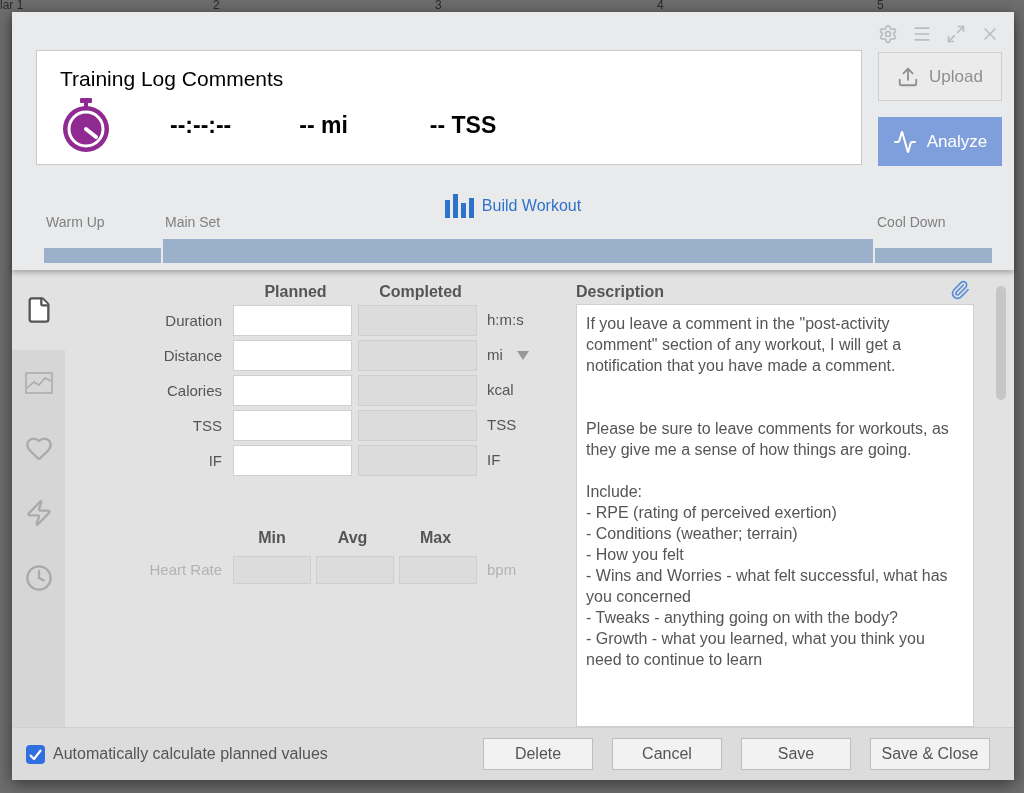 The image size is (1024, 793). Describe the element at coordinates (190, 754) in the screenshot. I see `checkbox-label: Automatically calculate planned values` at that location.